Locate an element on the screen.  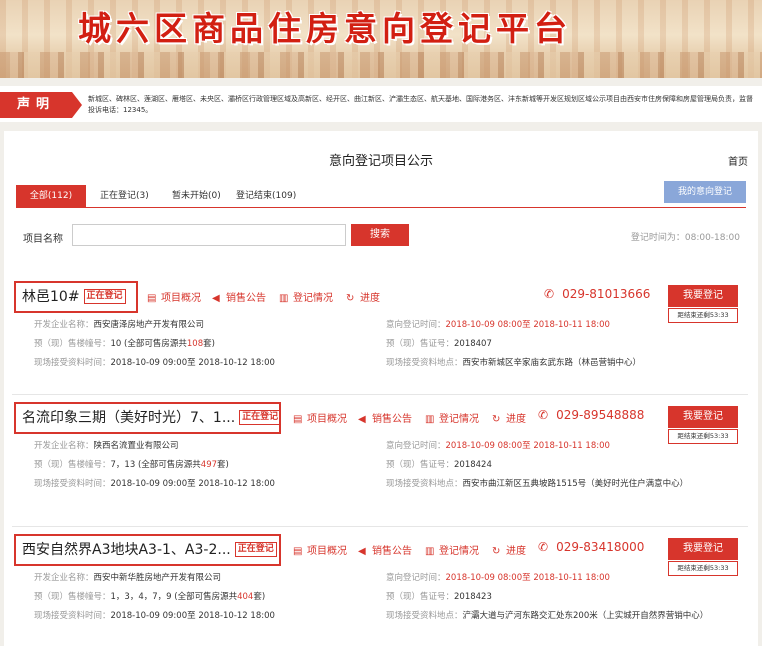
contact-phone: ✆ 029-83418000 is located at coordinates (591, 547).